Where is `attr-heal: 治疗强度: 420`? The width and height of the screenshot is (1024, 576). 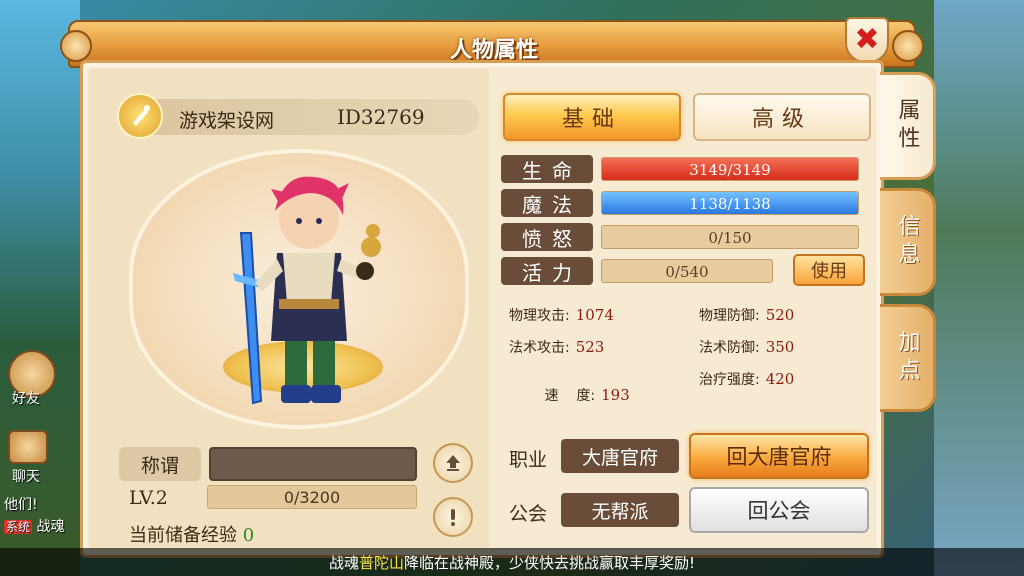
attr-heal: 治疗强度: 420 is located at coordinates (746, 379).